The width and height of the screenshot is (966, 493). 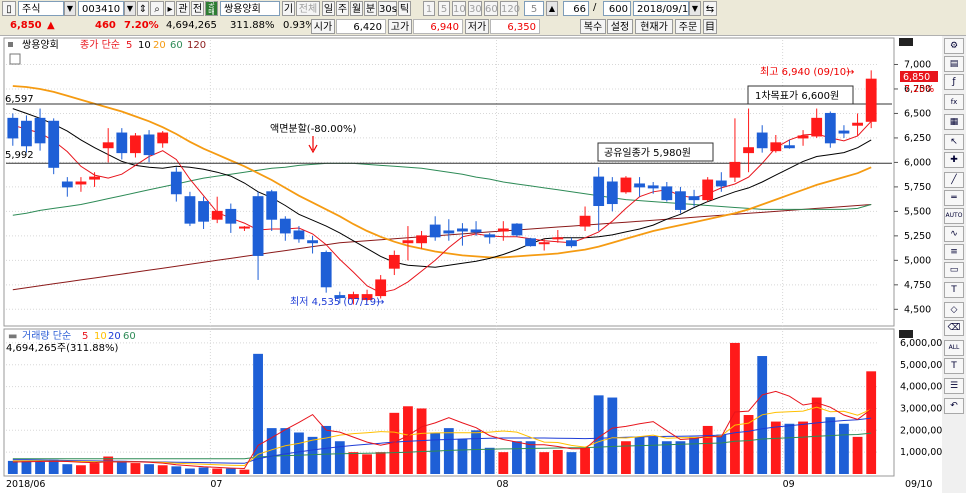 I want to click on period-5-button: 5, so click(x=444, y=8).